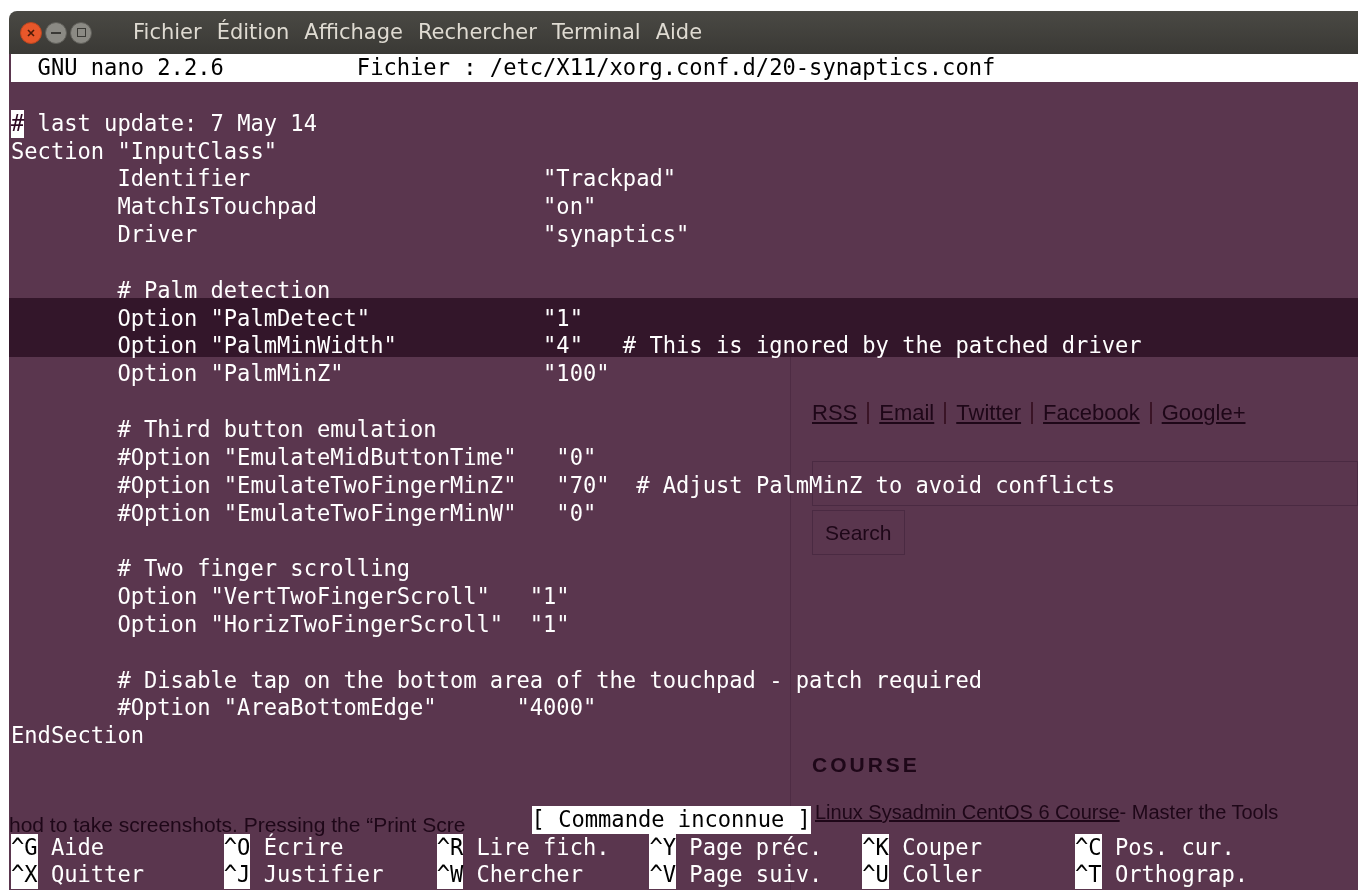  I want to click on code-line: # Palm detection, so click(224, 290).